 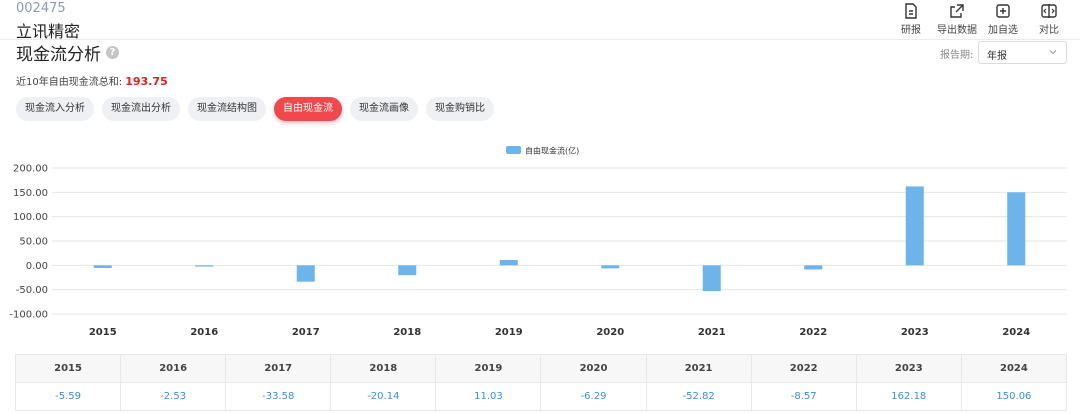 I want to click on add-watchlist-button: 加自选, so click(x=1003, y=19).